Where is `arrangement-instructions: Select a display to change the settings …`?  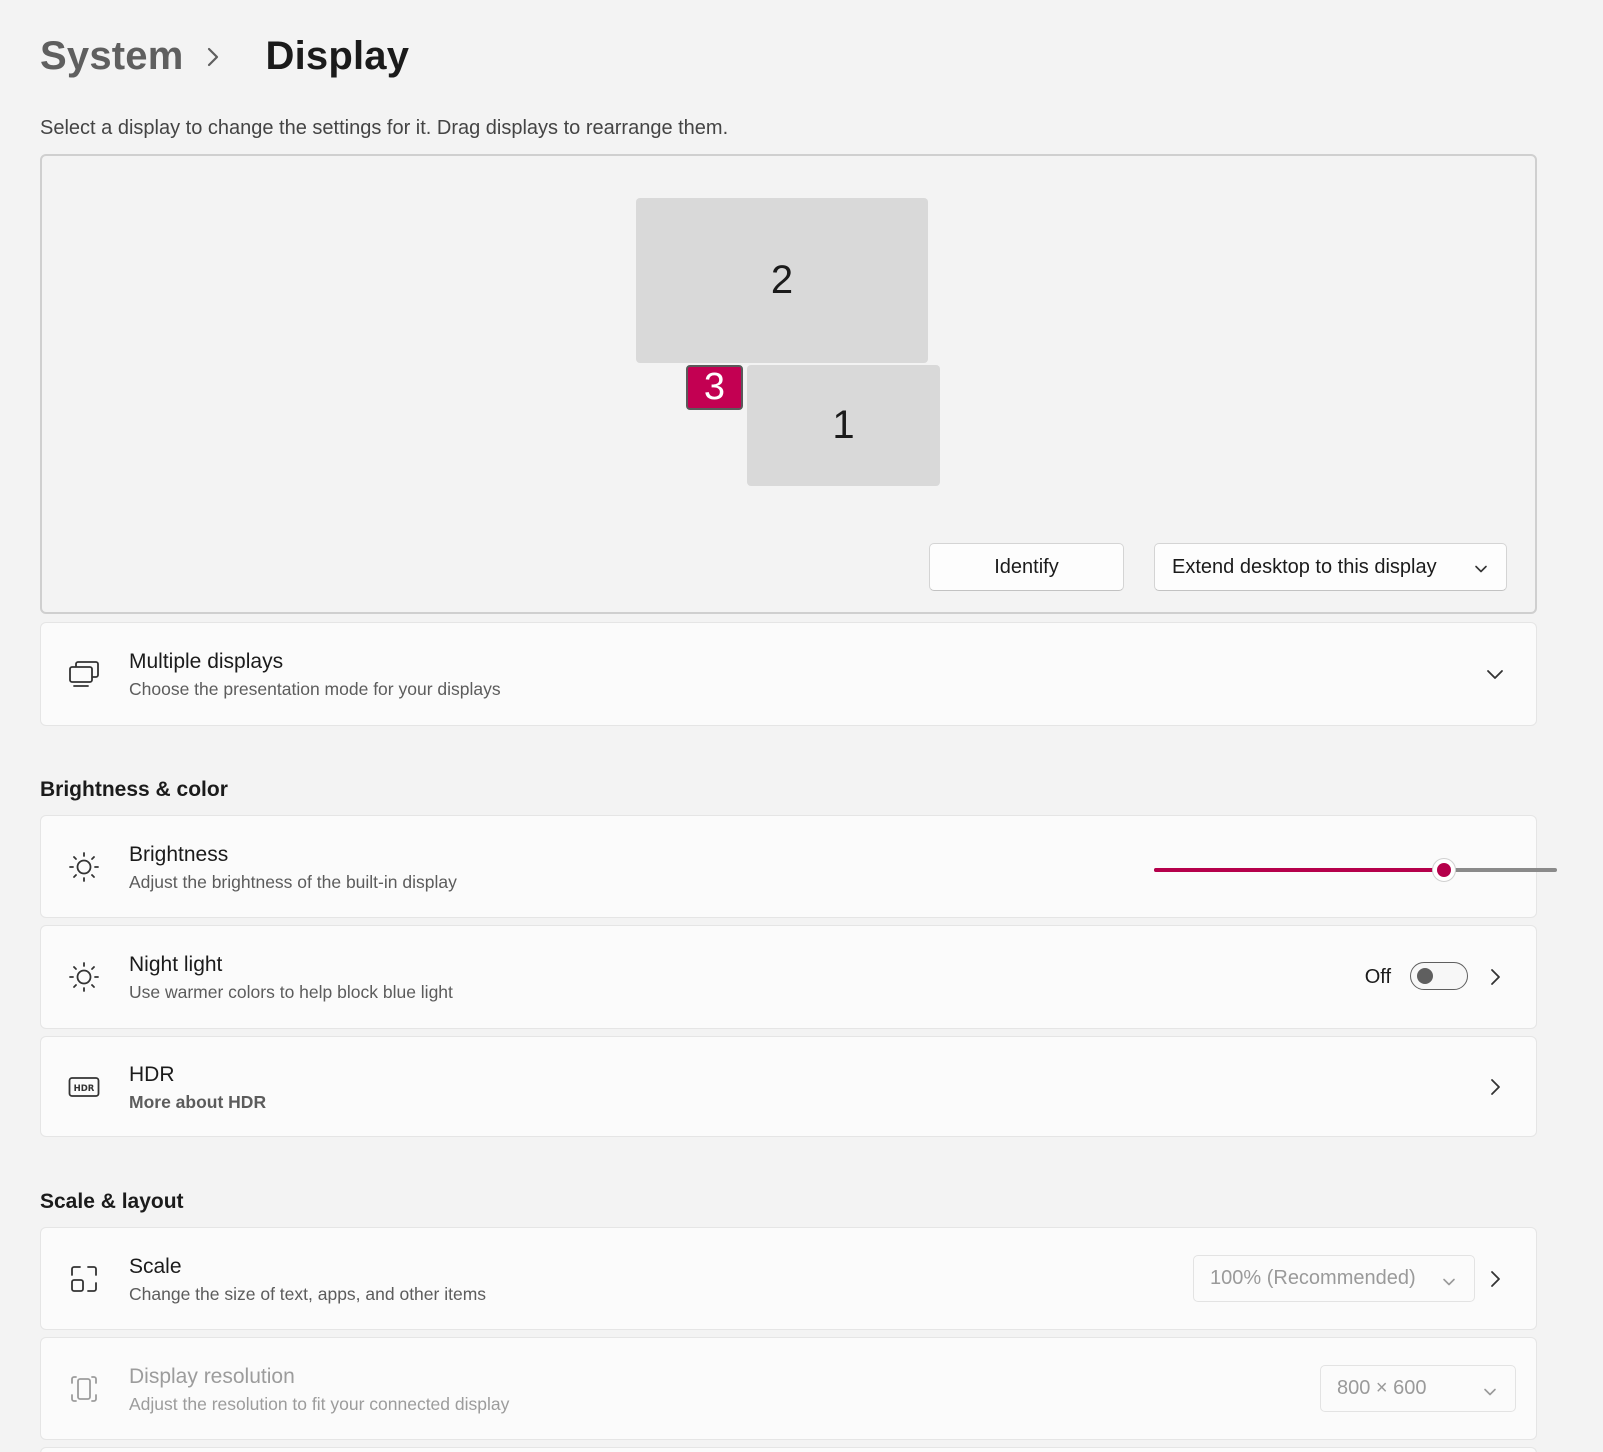
arrangement-instructions: Select a display to change the settings … is located at coordinates (384, 128).